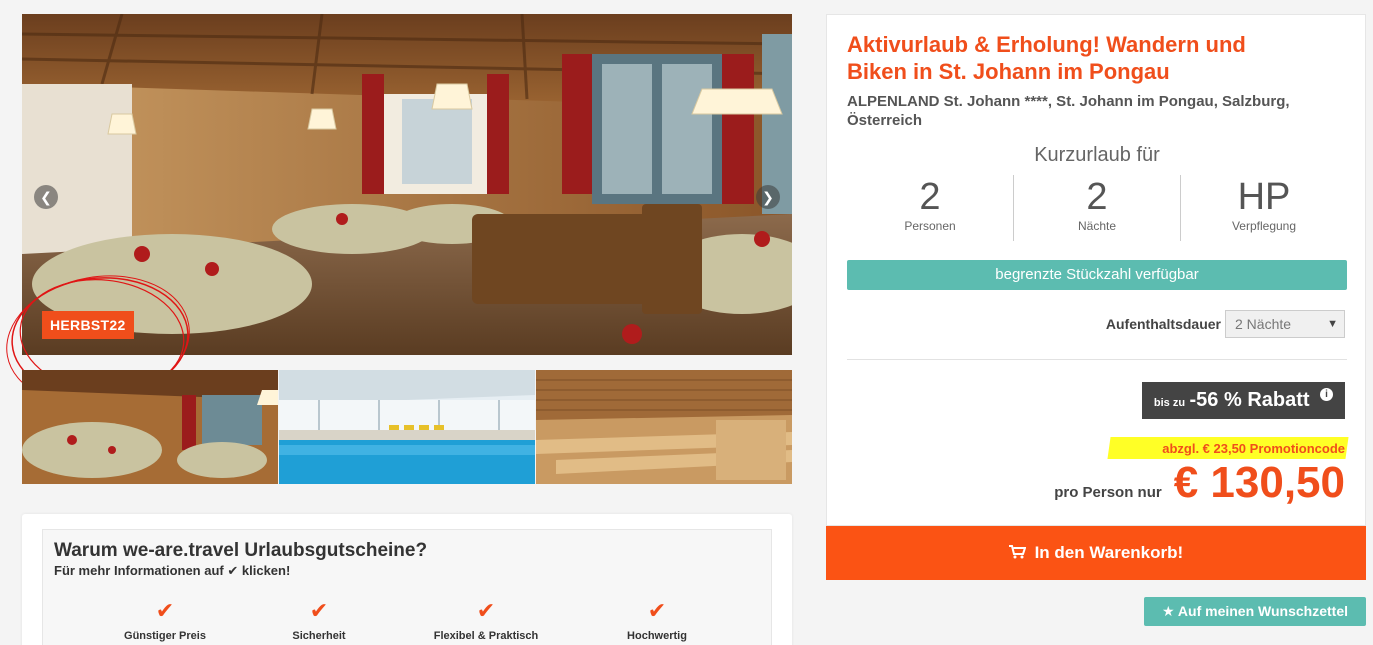 The width and height of the screenshot is (1373, 645). I want to click on thumbnail-strip, so click(407, 427).